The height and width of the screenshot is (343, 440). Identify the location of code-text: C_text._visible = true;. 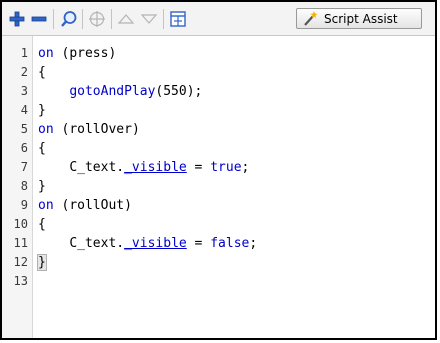
(143, 167).